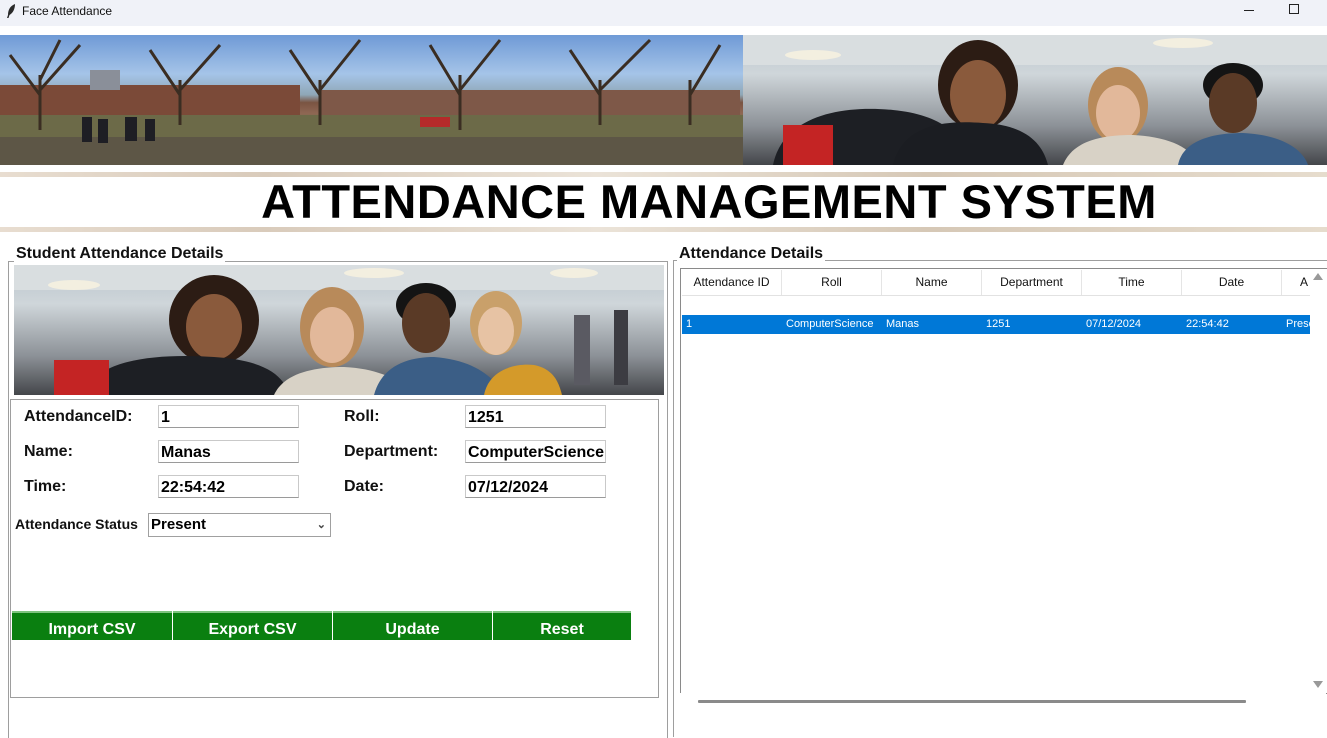 This screenshot has width=1327, height=738. Describe the element at coordinates (1232, 282) in the screenshot. I see `column-header-date: Date` at that location.